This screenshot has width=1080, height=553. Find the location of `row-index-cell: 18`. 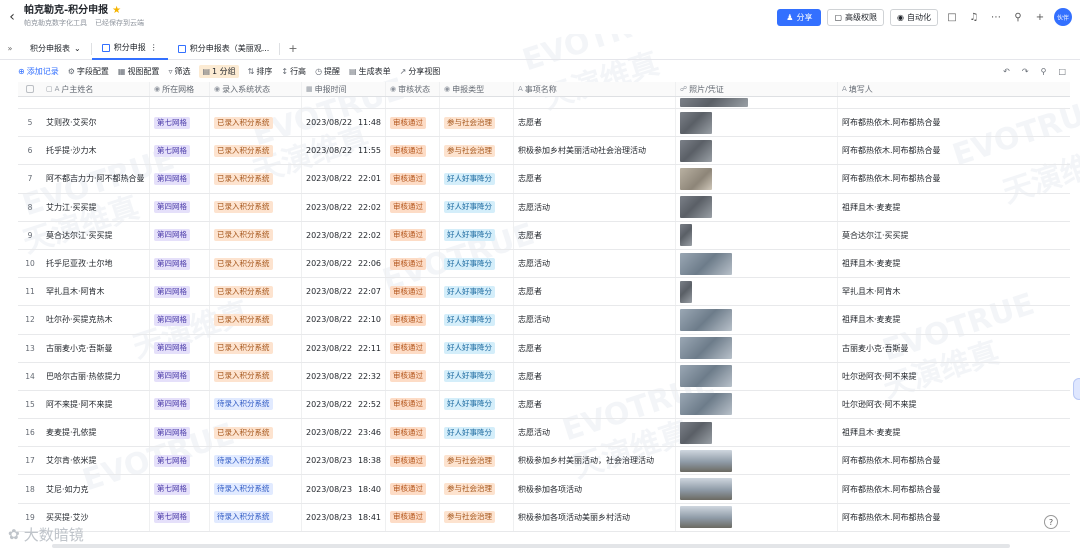

row-index-cell: 18 is located at coordinates (30, 488).